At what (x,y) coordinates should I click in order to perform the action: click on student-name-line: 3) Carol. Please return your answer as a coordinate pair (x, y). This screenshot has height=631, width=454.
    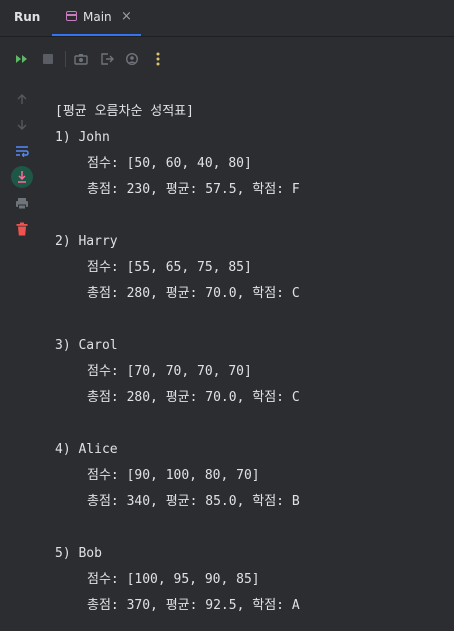
    Looking at the image, I should click on (86, 345).